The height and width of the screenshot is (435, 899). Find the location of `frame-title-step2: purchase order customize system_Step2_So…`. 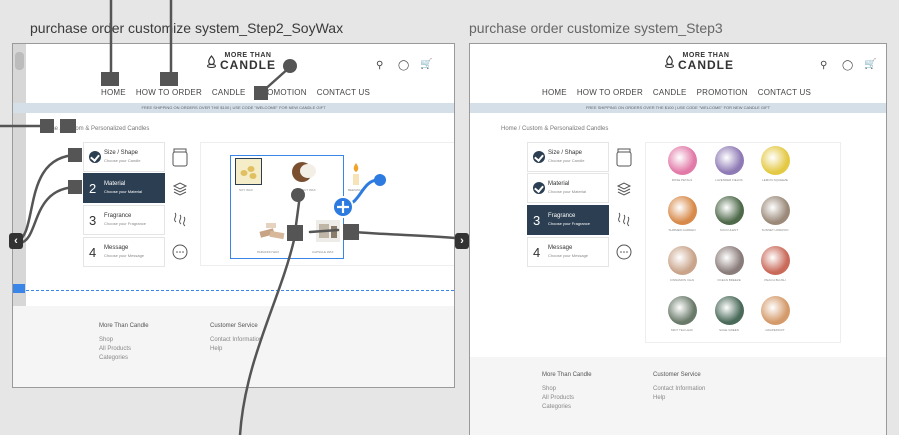

frame-title-step2: purchase order customize system_Step2_So… is located at coordinates (186, 28).